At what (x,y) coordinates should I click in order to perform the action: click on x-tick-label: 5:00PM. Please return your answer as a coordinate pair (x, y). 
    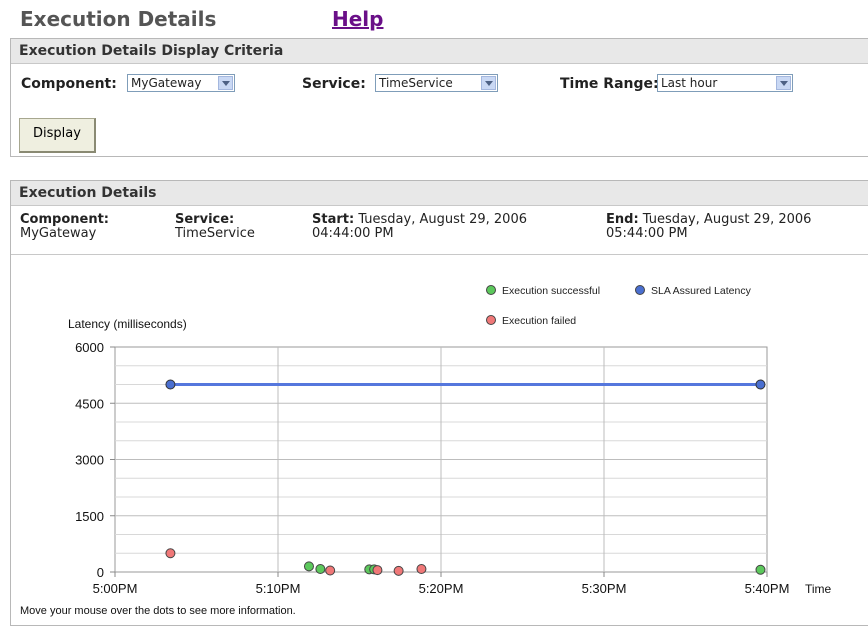
    Looking at the image, I should click on (115, 588).